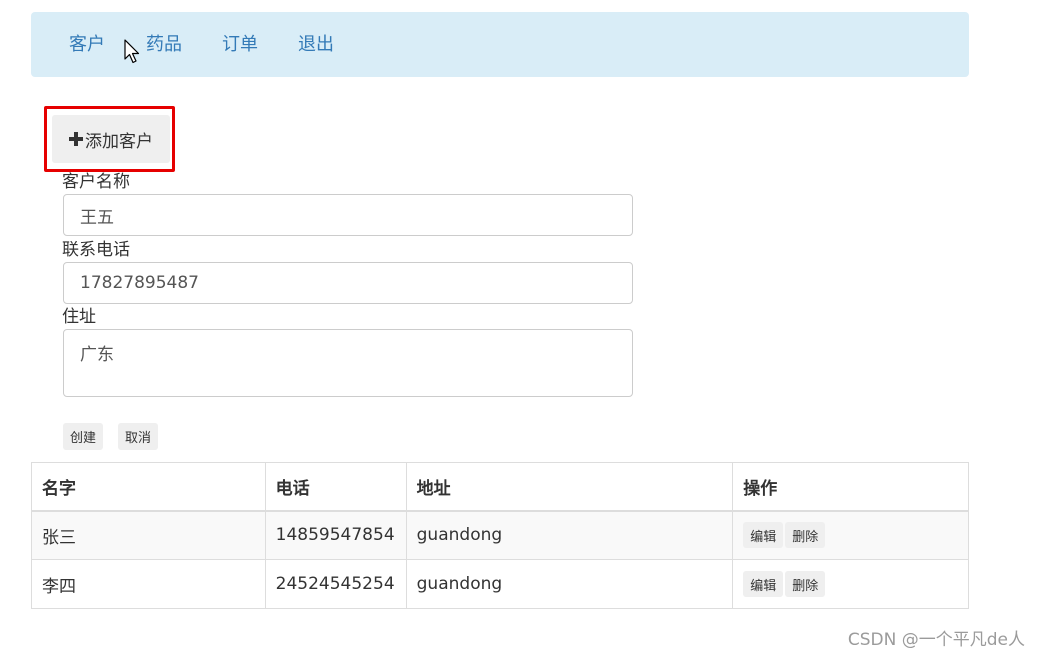  Describe the element at coordinates (148, 535) in the screenshot. I see `cell-name: 张三` at that location.